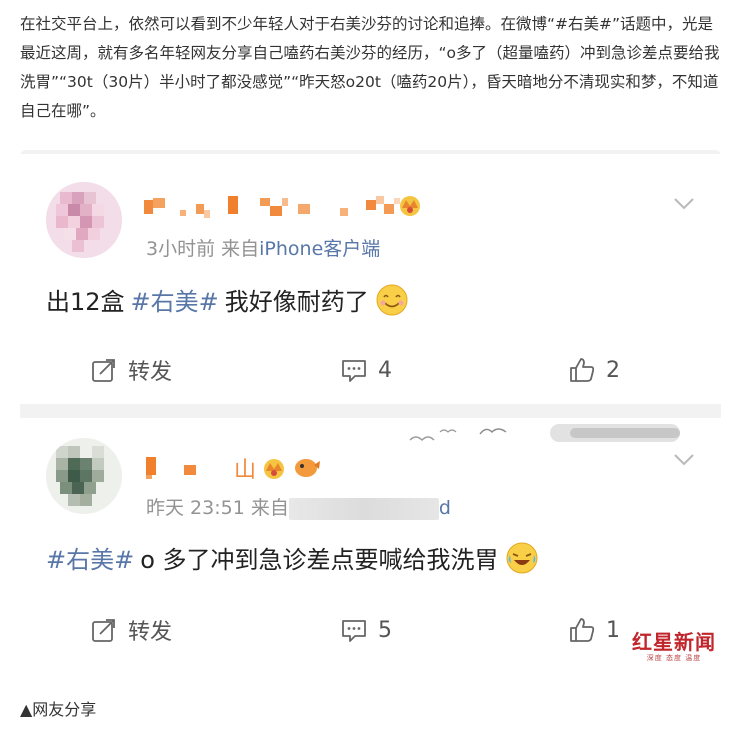 The height and width of the screenshot is (736, 740). What do you see at coordinates (363, 508) in the screenshot?
I see `redacted-source` at bounding box center [363, 508].